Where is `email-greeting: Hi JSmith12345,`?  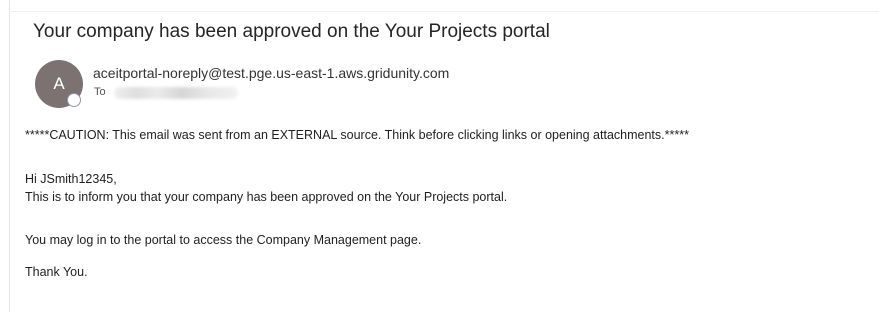
email-greeting: Hi JSmith12345, is located at coordinates (71, 179).